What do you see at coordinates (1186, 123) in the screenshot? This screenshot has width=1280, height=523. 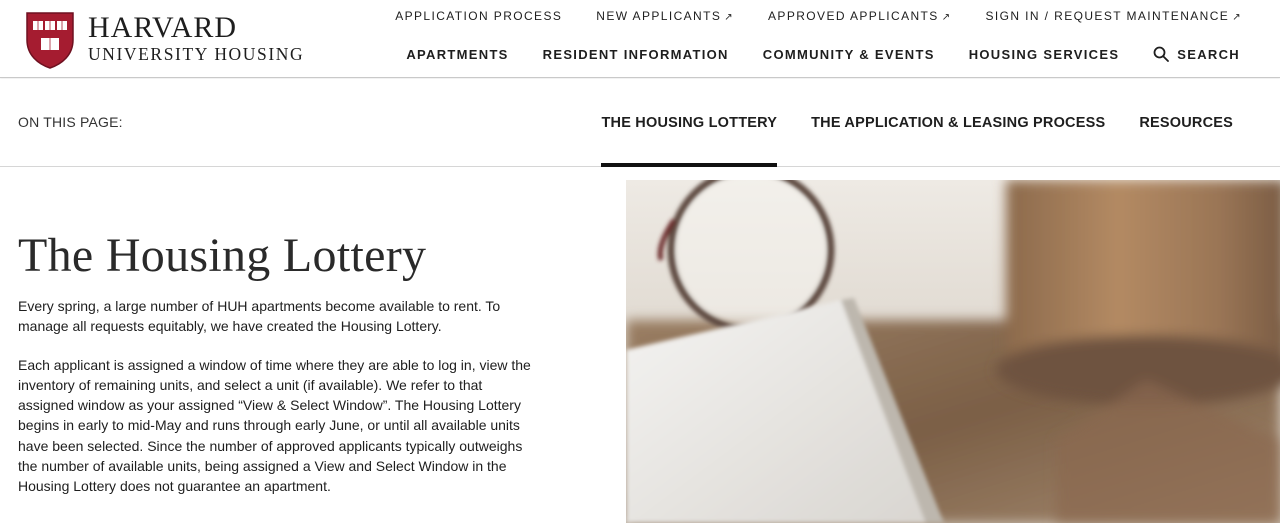 I see `tab-resources: RESOURCES` at bounding box center [1186, 123].